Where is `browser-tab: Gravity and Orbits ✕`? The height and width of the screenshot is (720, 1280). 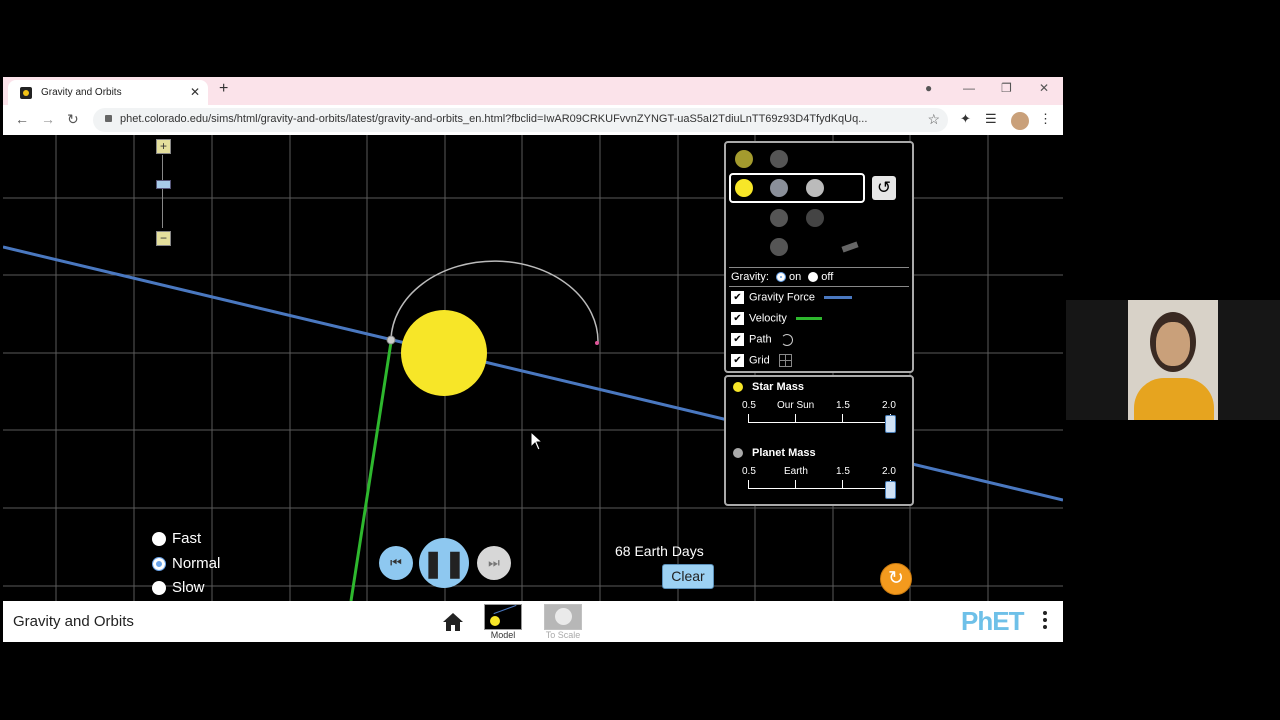 browser-tab: Gravity and Orbits ✕ is located at coordinates (108, 92).